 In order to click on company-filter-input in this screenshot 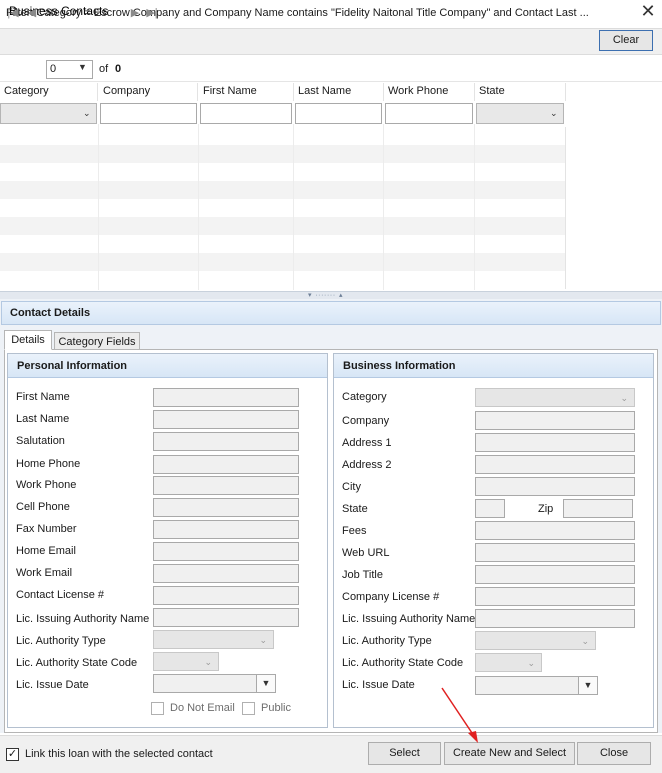, I will do `click(148, 113)`.